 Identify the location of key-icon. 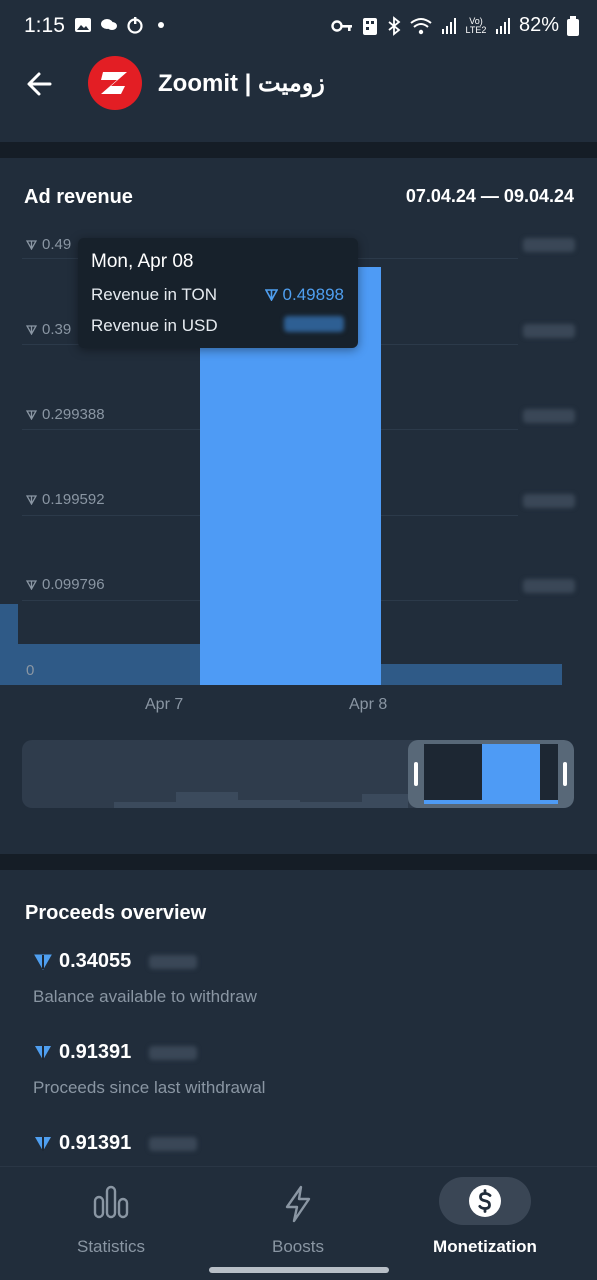
(341, 25).